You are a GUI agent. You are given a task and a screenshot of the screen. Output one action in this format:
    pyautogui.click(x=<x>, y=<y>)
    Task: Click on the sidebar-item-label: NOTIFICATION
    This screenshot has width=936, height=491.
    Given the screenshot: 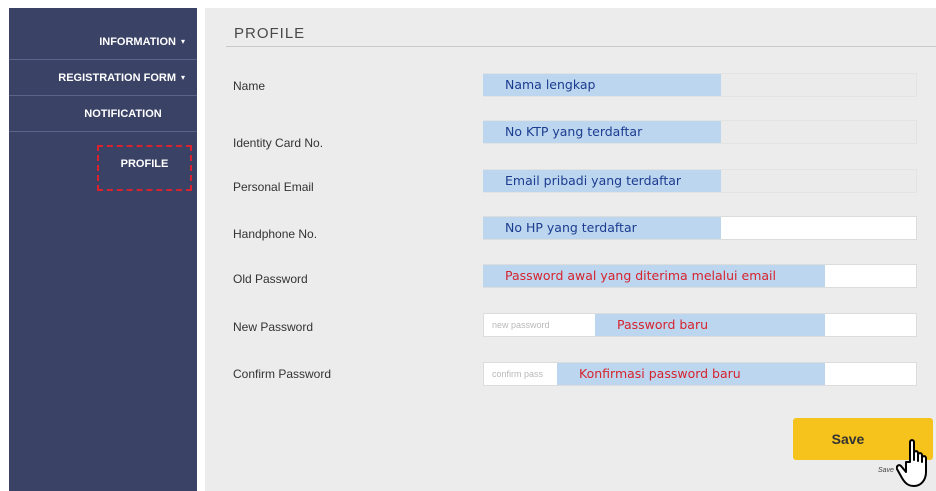 What is the action you would take?
    pyautogui.click(x=123, y=113)
    